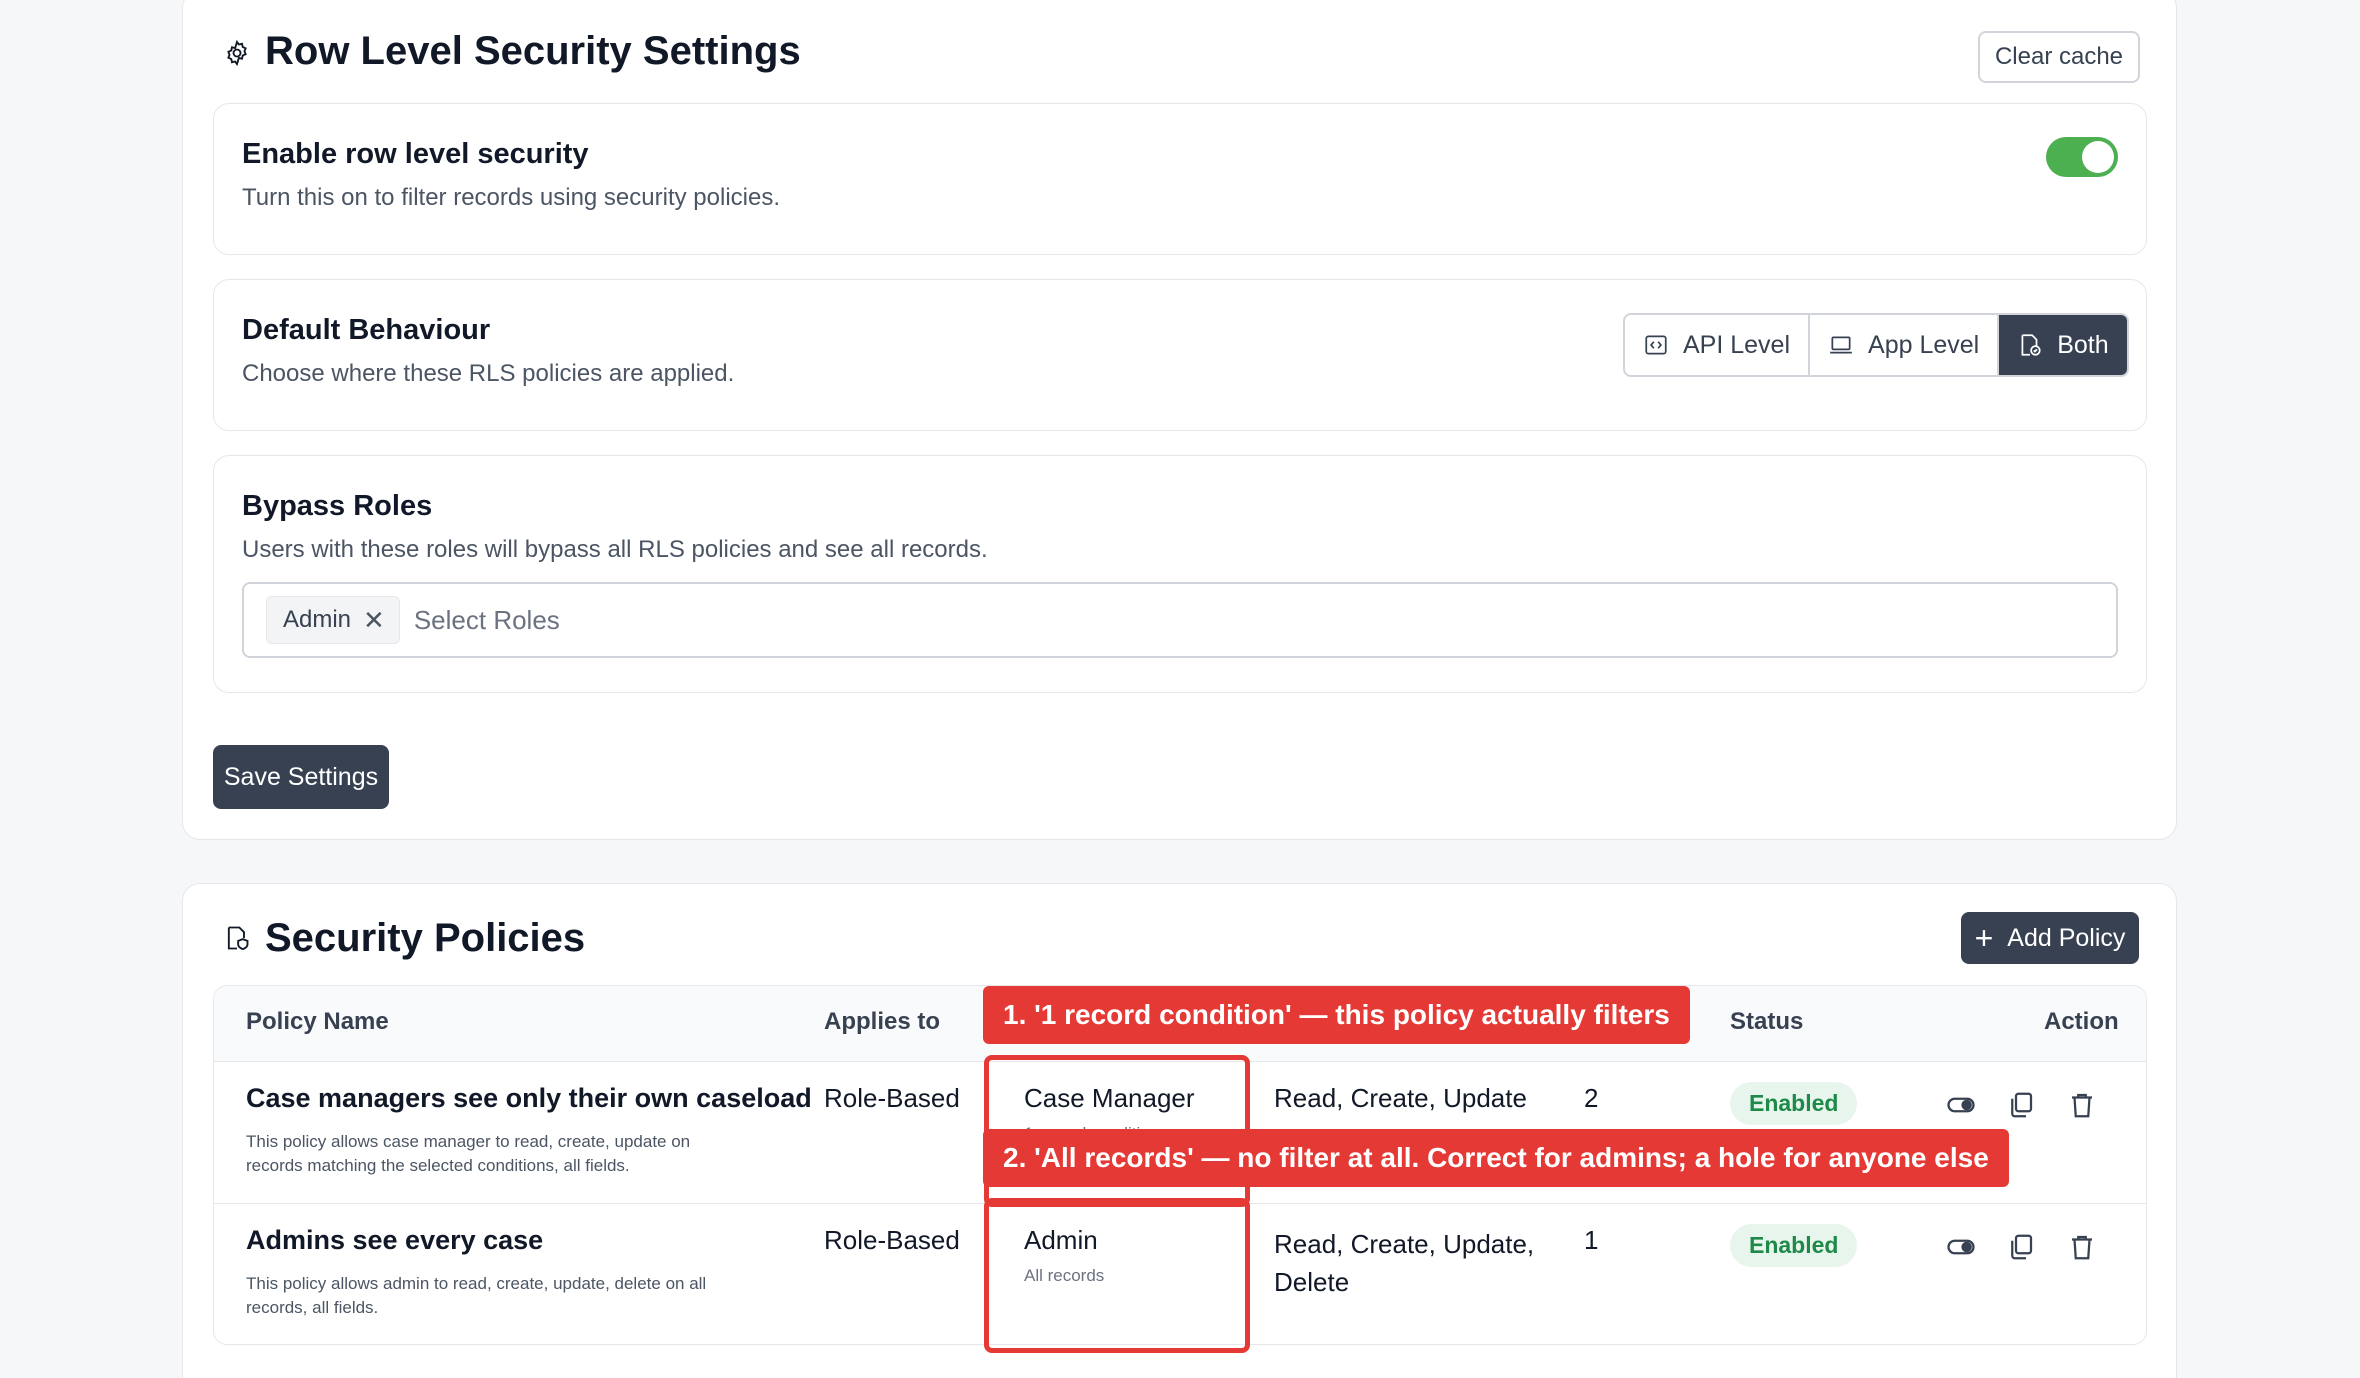  What do you see at coordinates (2059, 57) in the screenshot?
I see `clear-cache-button: Clear cache` at bounding box center [2059, 57].